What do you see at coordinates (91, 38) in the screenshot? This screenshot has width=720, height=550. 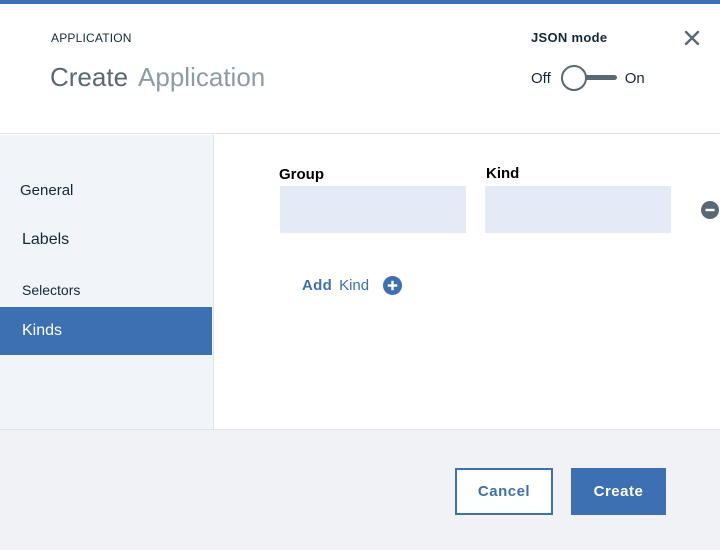 I see `modal-label: APPLICATION` at bounding box center [91, 38].